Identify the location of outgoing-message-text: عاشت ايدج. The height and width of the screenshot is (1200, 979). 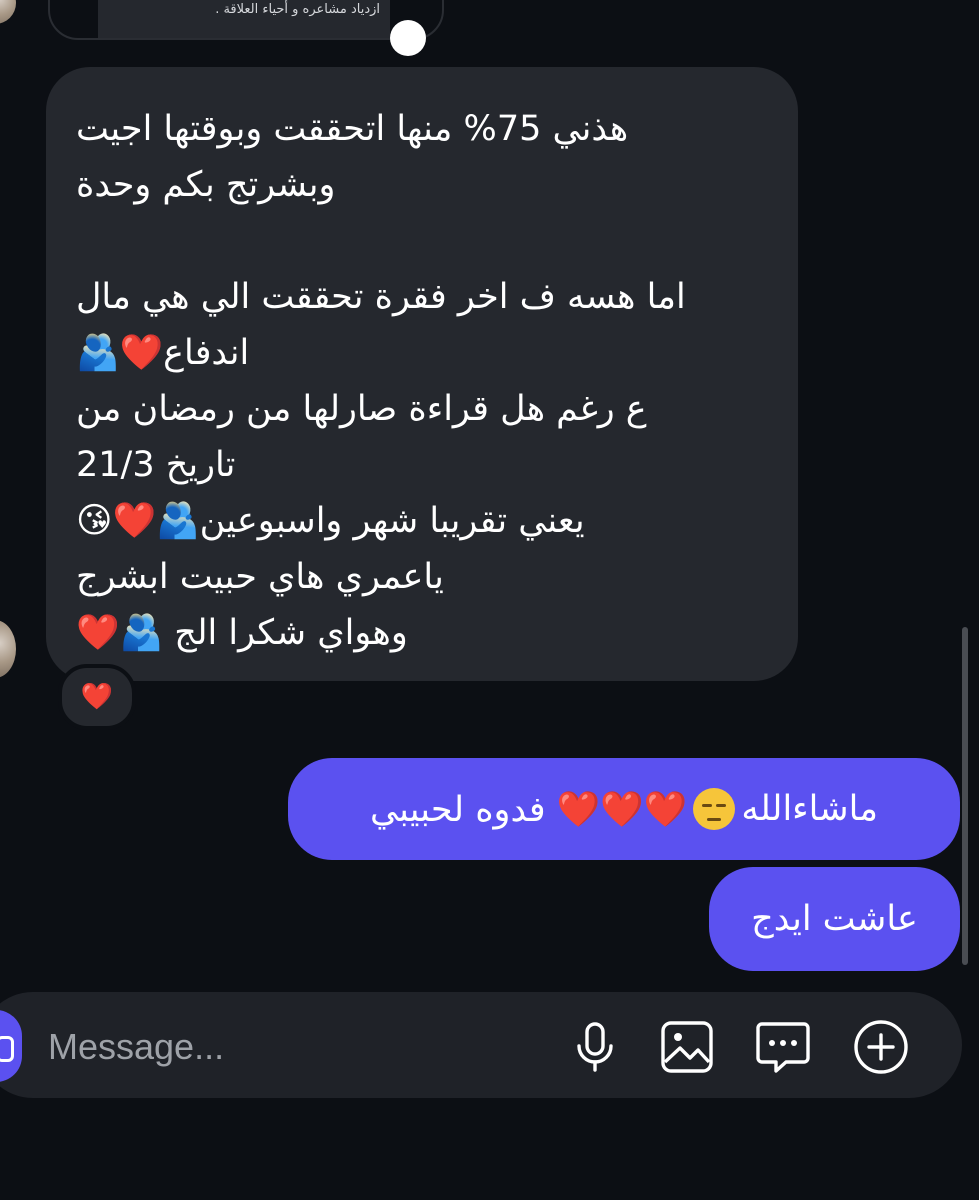
(834, 919).